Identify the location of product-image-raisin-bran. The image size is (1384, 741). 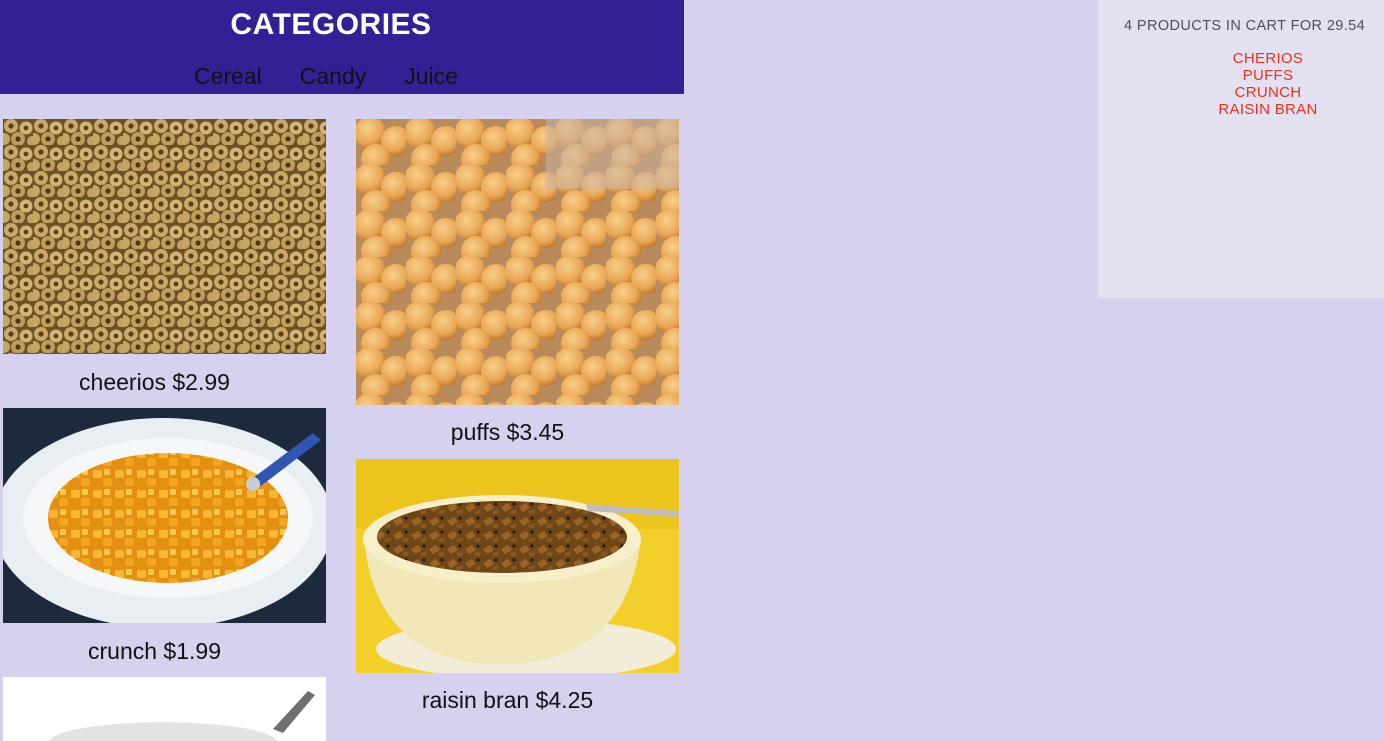
(517, 566).